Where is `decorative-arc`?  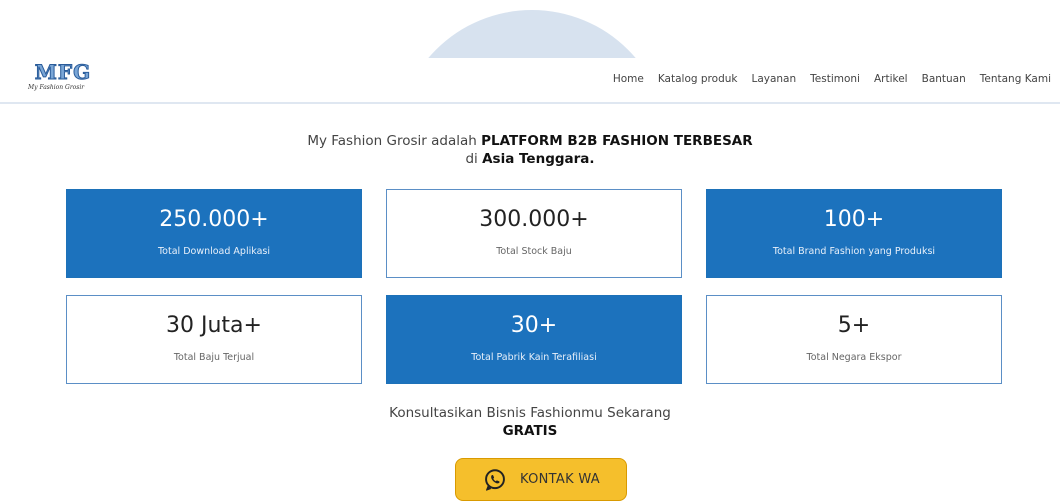 decorative-arc is located at coordinates (532, 34).